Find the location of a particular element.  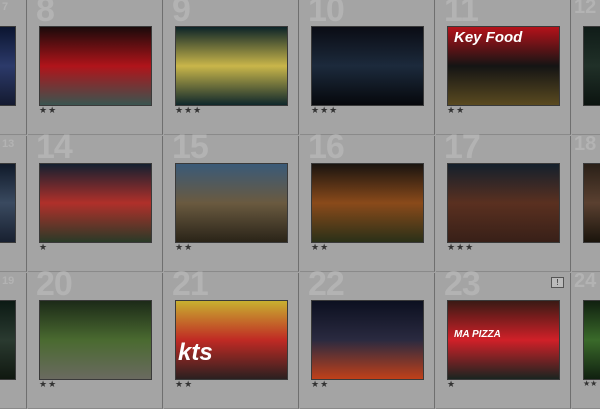

cell-index-number: 15 is located at coordinates (190, 147).